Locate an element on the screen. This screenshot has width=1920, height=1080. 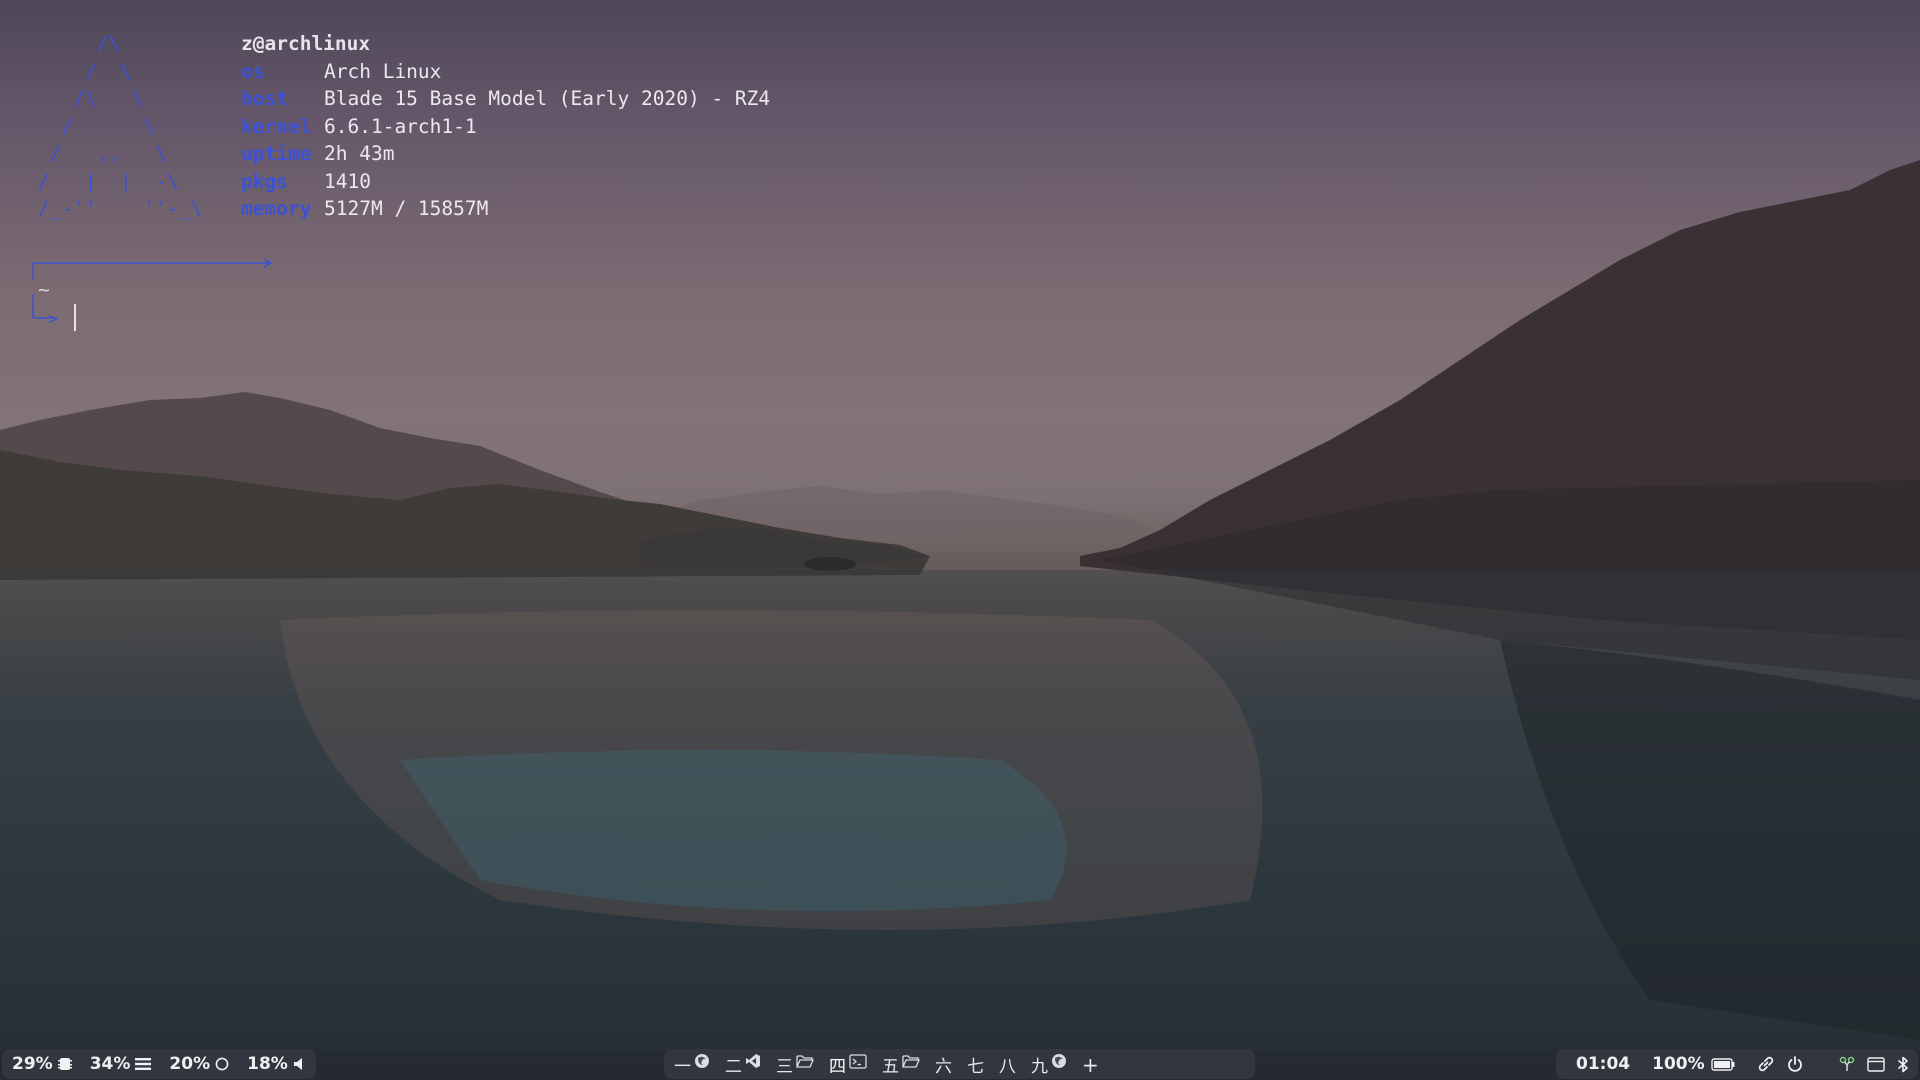
info-row-os: os Arch Linux is located at coordinates (505, 72).